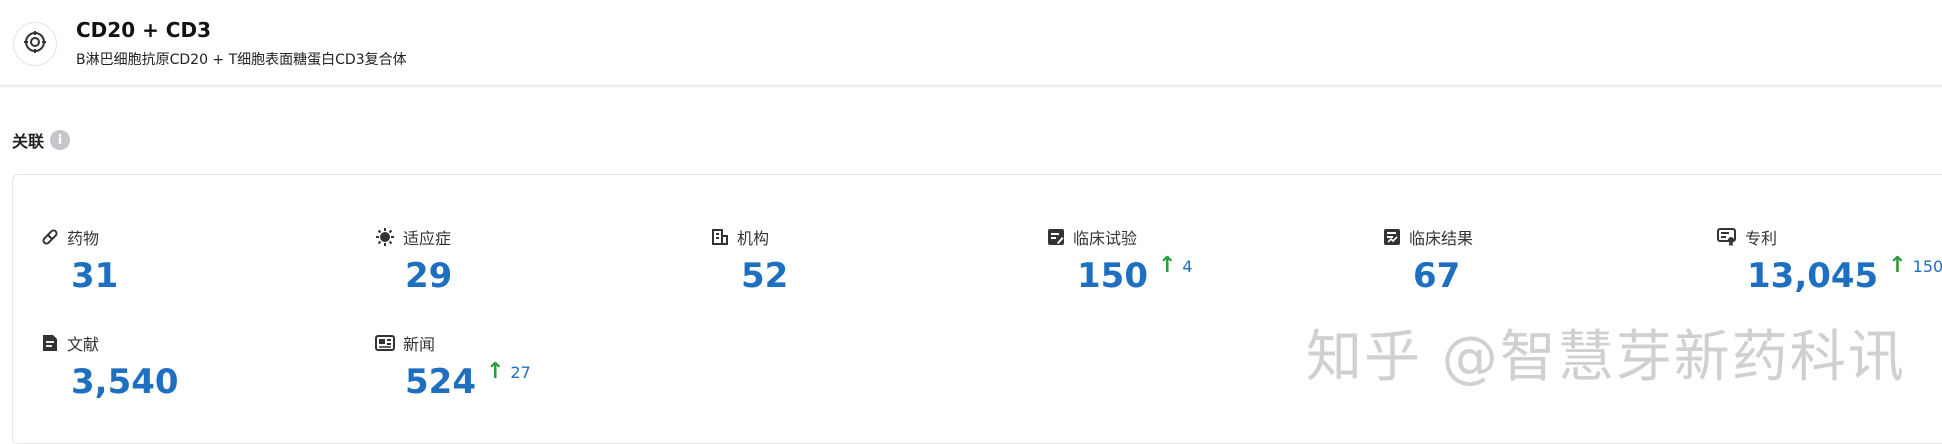  Describe the element at coordinates (520, 372) in the screenshot. I see `delta-value-news: 27` at that location.